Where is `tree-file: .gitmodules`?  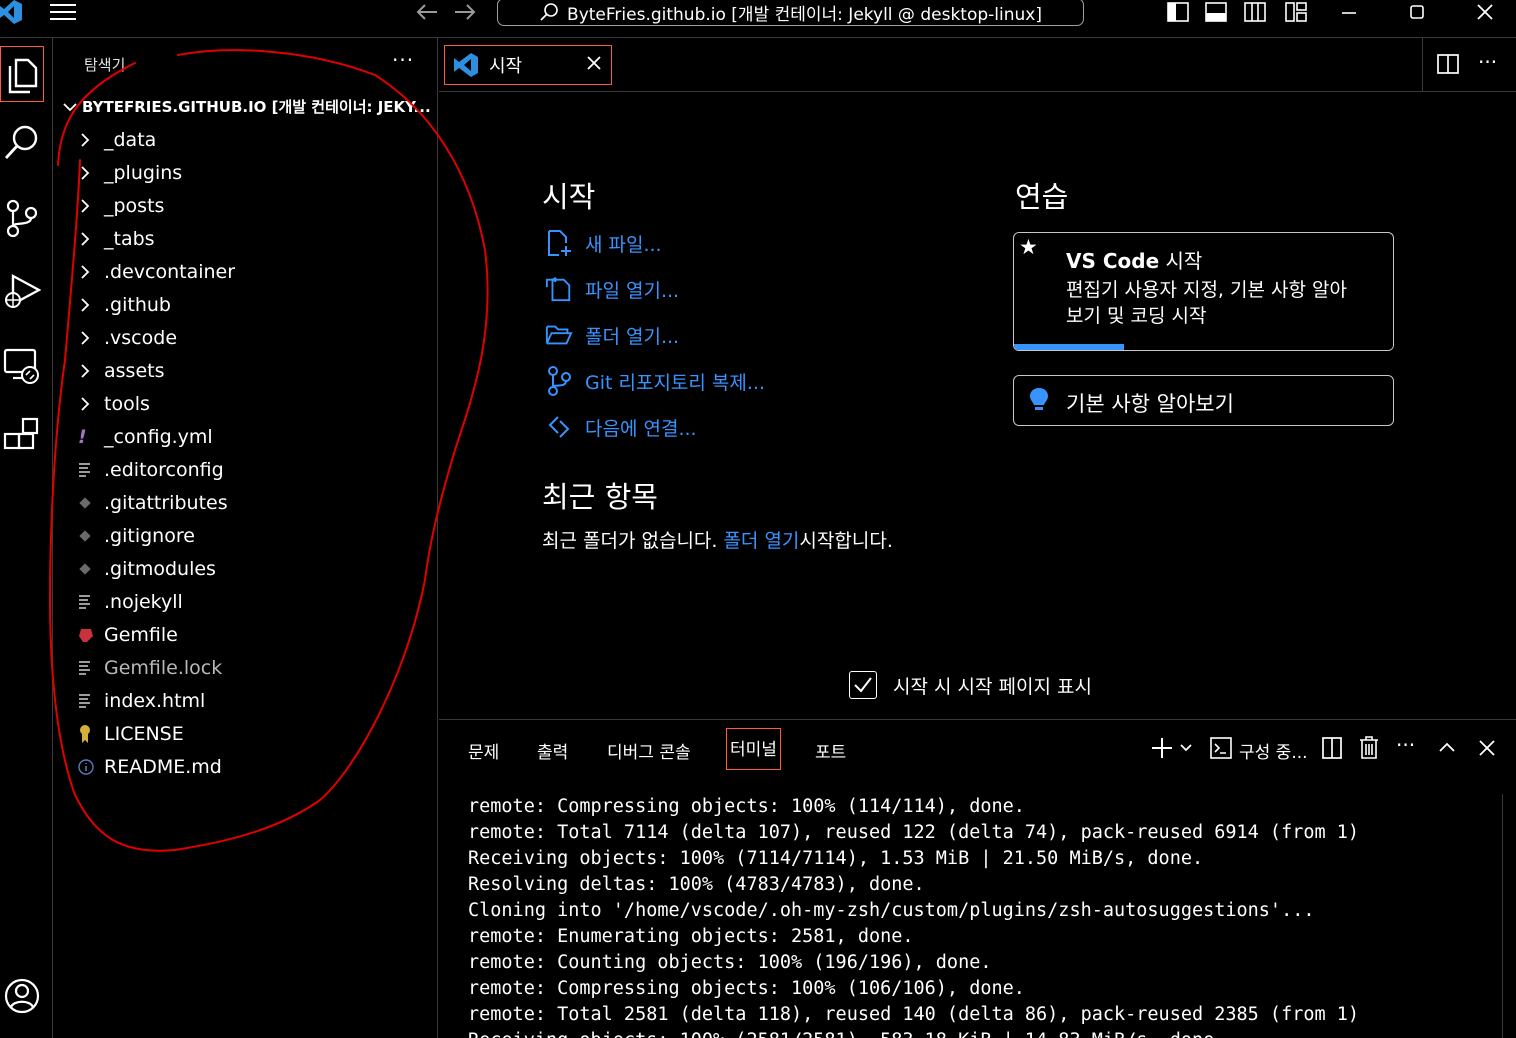
tree-file: .gitmodules is located at coordinates (147, 568).